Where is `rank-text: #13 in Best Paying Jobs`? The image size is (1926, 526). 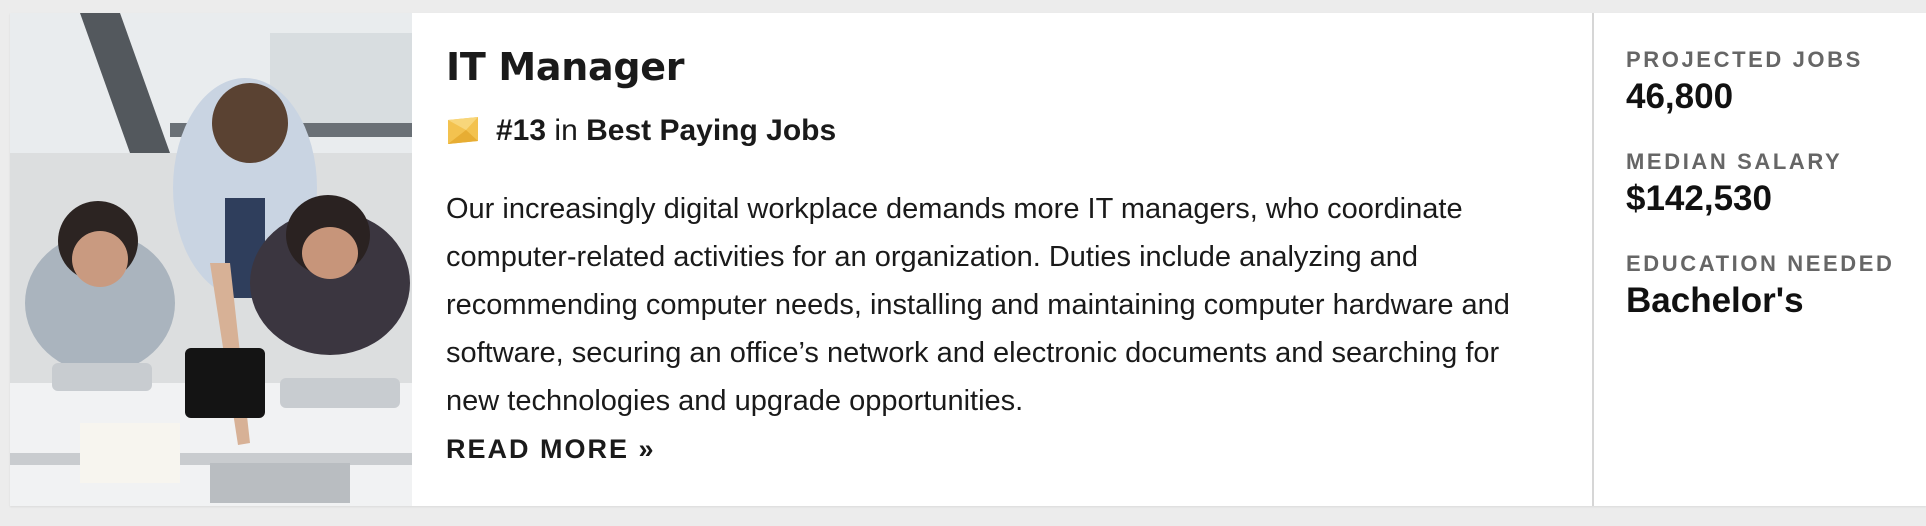
rank-text: #13 in Best Paying Jobs is located at coordinates (666, 131).